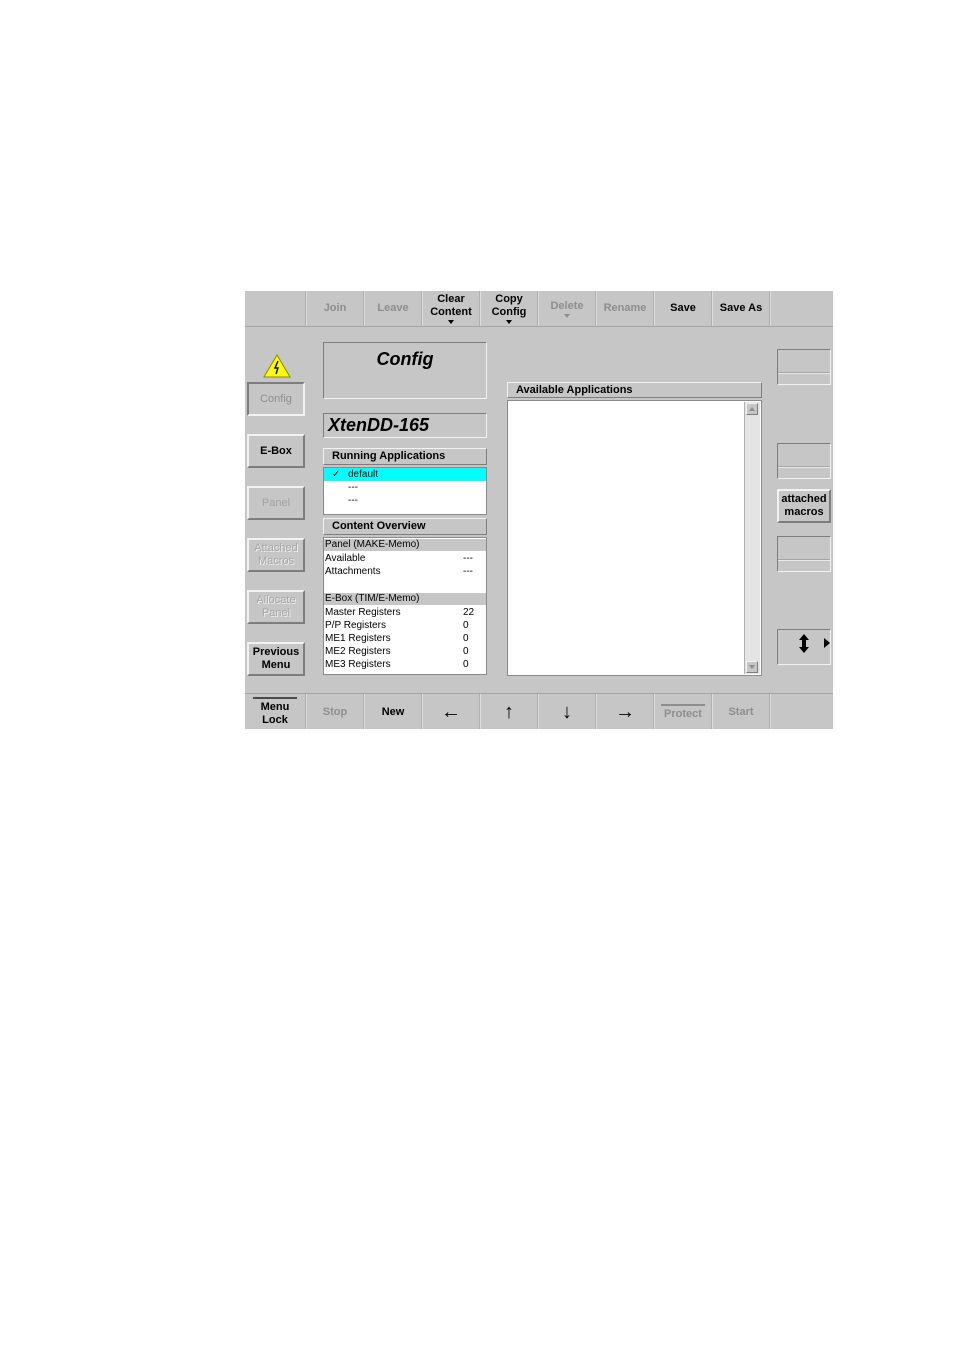 The image size is (954, 1350). Describe the element at coordinates (276, 600) in the screenshot. I see `nav-allocate-panel-line1: Allocate` at that location.